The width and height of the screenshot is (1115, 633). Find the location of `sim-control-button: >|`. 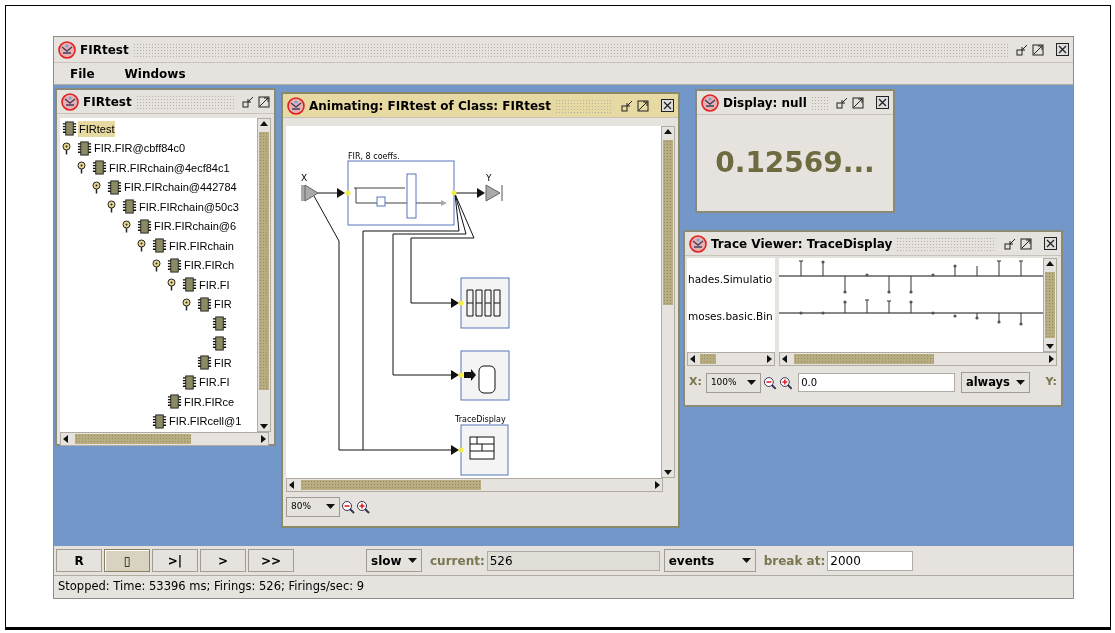

sim-control-button: >| is located at coordinates (175, 560).